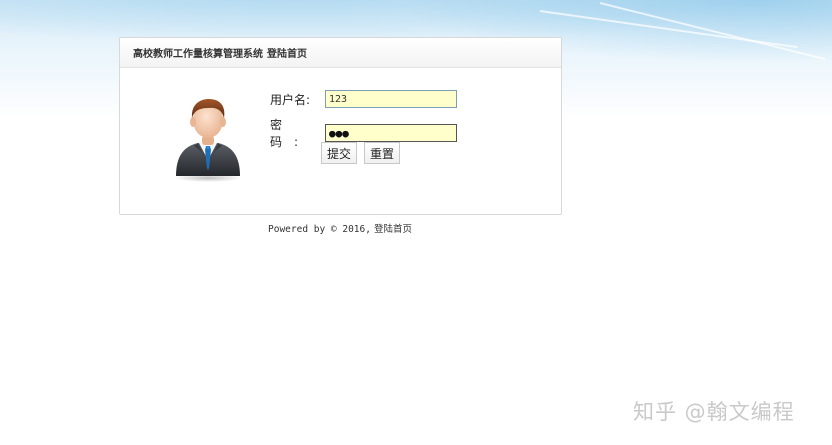 This screenshot has width=832, height=445. Describe the element at coordinates (198, 54) in the screenshot. I see `system-title: 高校教师工作量核算管理系统` at that location.